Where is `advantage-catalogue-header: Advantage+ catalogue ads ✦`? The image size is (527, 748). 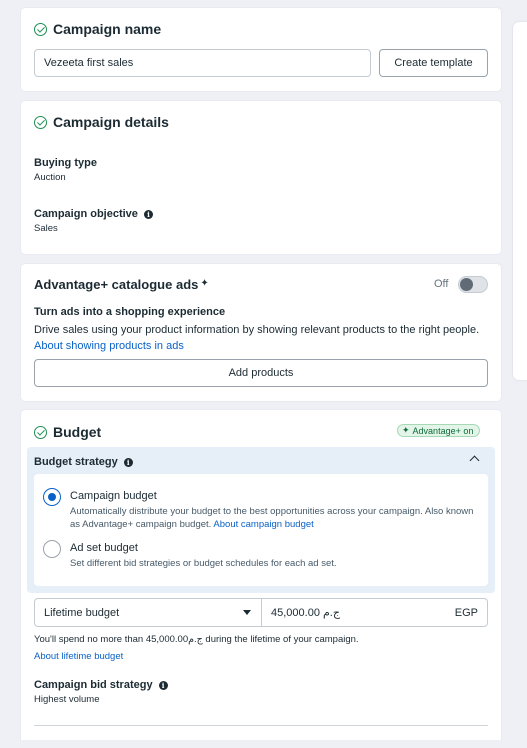 advantage-catalogue-header: Advantage+ catalogue ads ✦ is located at coordinates (121, 284).